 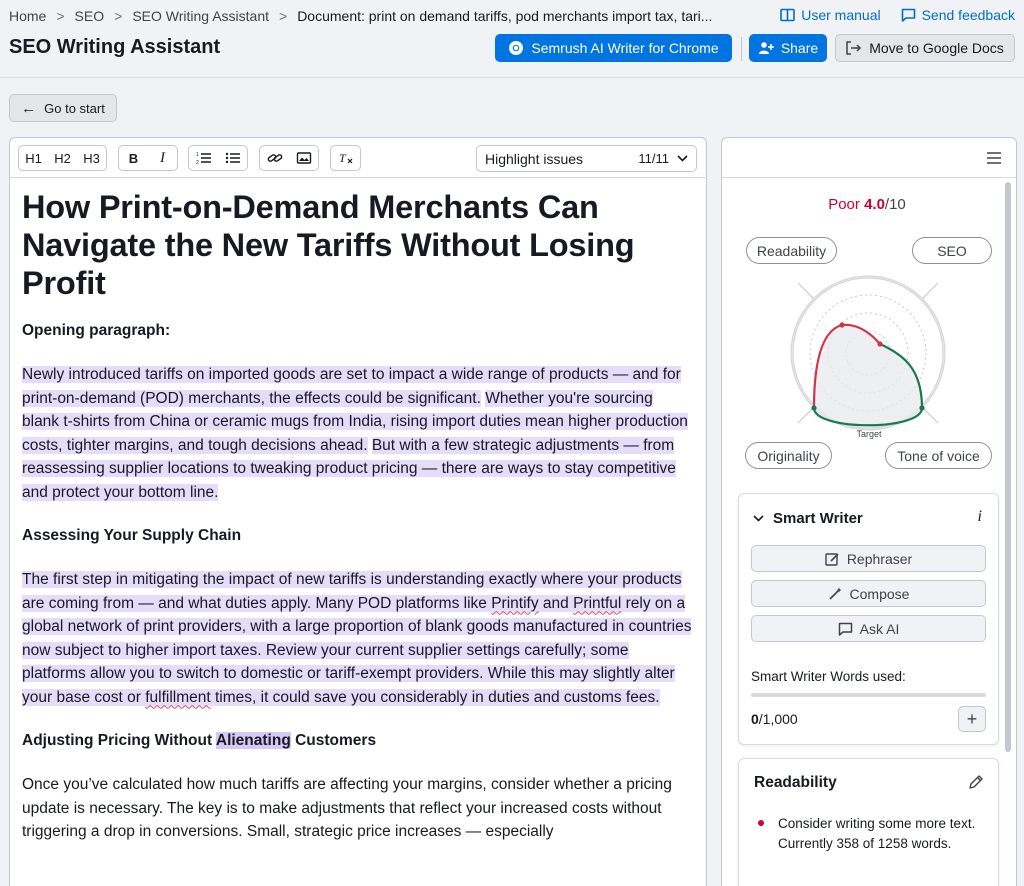 I want to click on readability-title: Readability, so click(x=795, y=782).